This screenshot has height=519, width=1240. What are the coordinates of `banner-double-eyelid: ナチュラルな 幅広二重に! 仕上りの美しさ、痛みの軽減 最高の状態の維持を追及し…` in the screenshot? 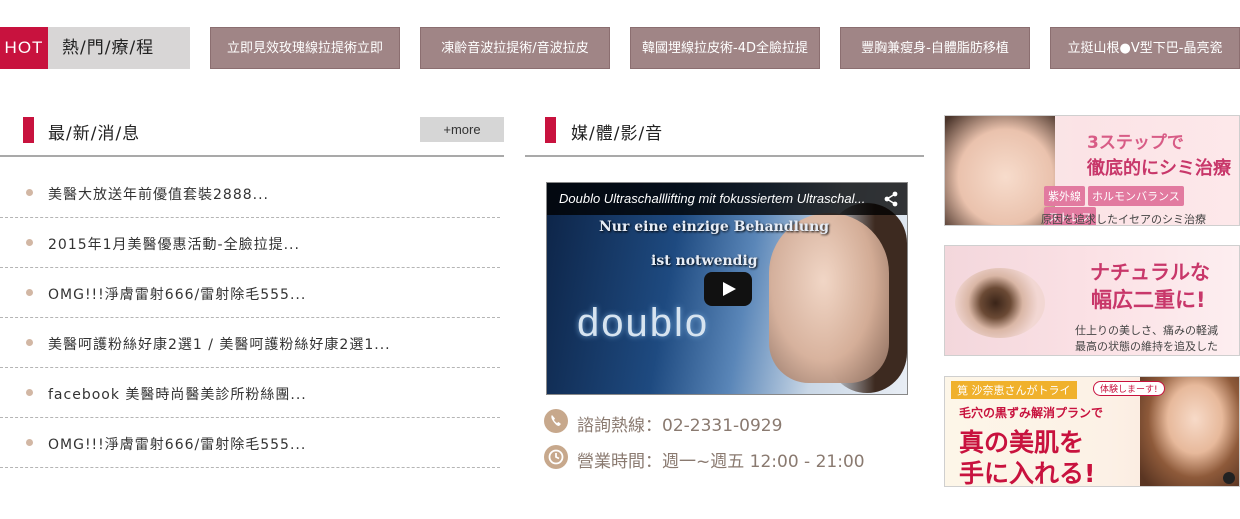 It's located at (1092, 300).